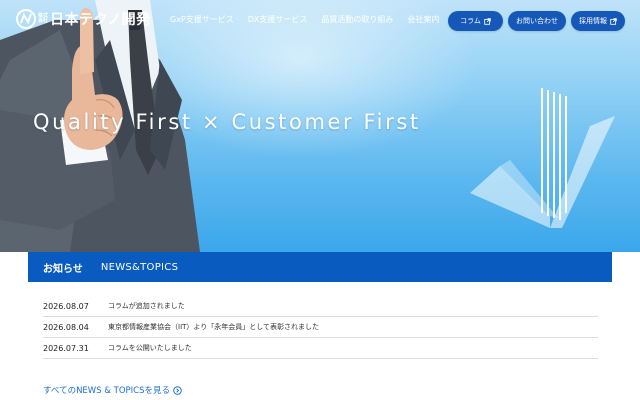  What do you see at coordinates (177, 390) in the screenshot?
I see `arrow-circle-icon` at bounding box center [177, 390].